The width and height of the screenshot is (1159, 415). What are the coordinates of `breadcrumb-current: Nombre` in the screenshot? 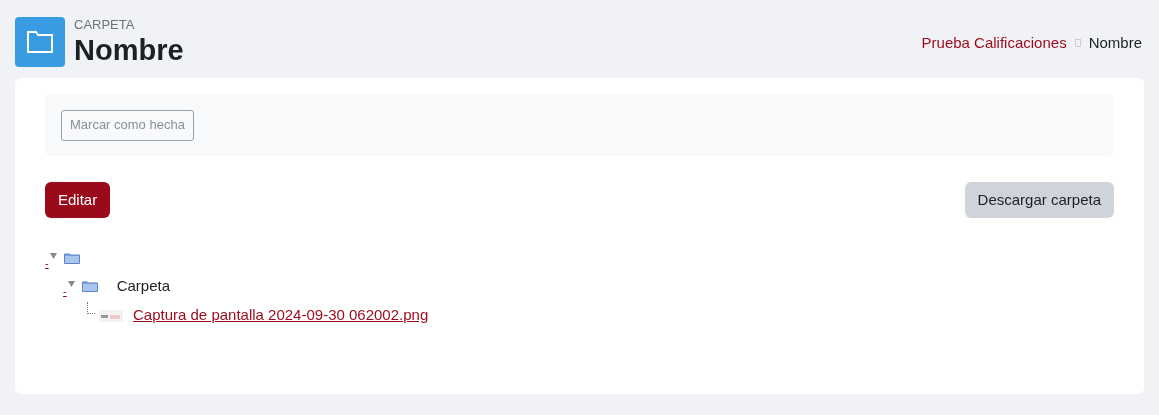 It's located at (1115, 42).